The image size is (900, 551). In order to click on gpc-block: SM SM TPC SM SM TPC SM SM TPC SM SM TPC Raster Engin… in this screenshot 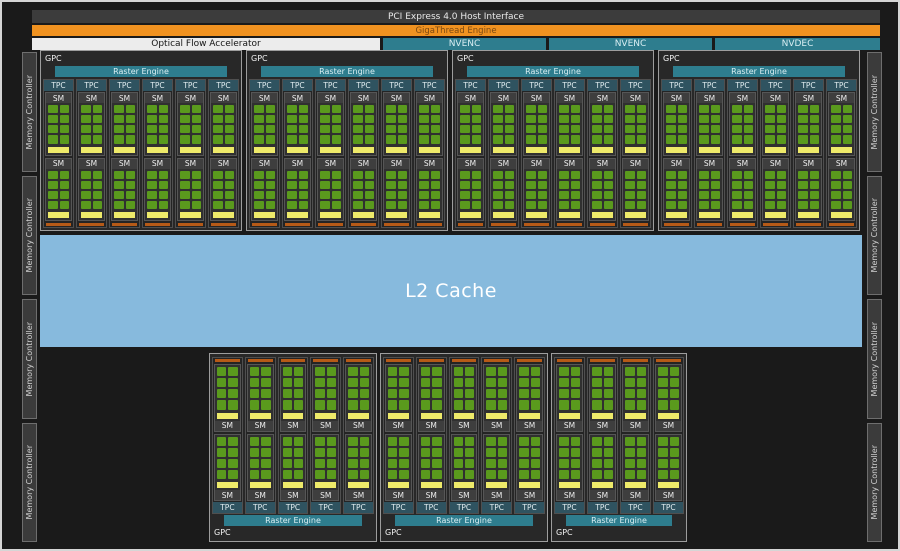, I will do `click(619, 447)`.